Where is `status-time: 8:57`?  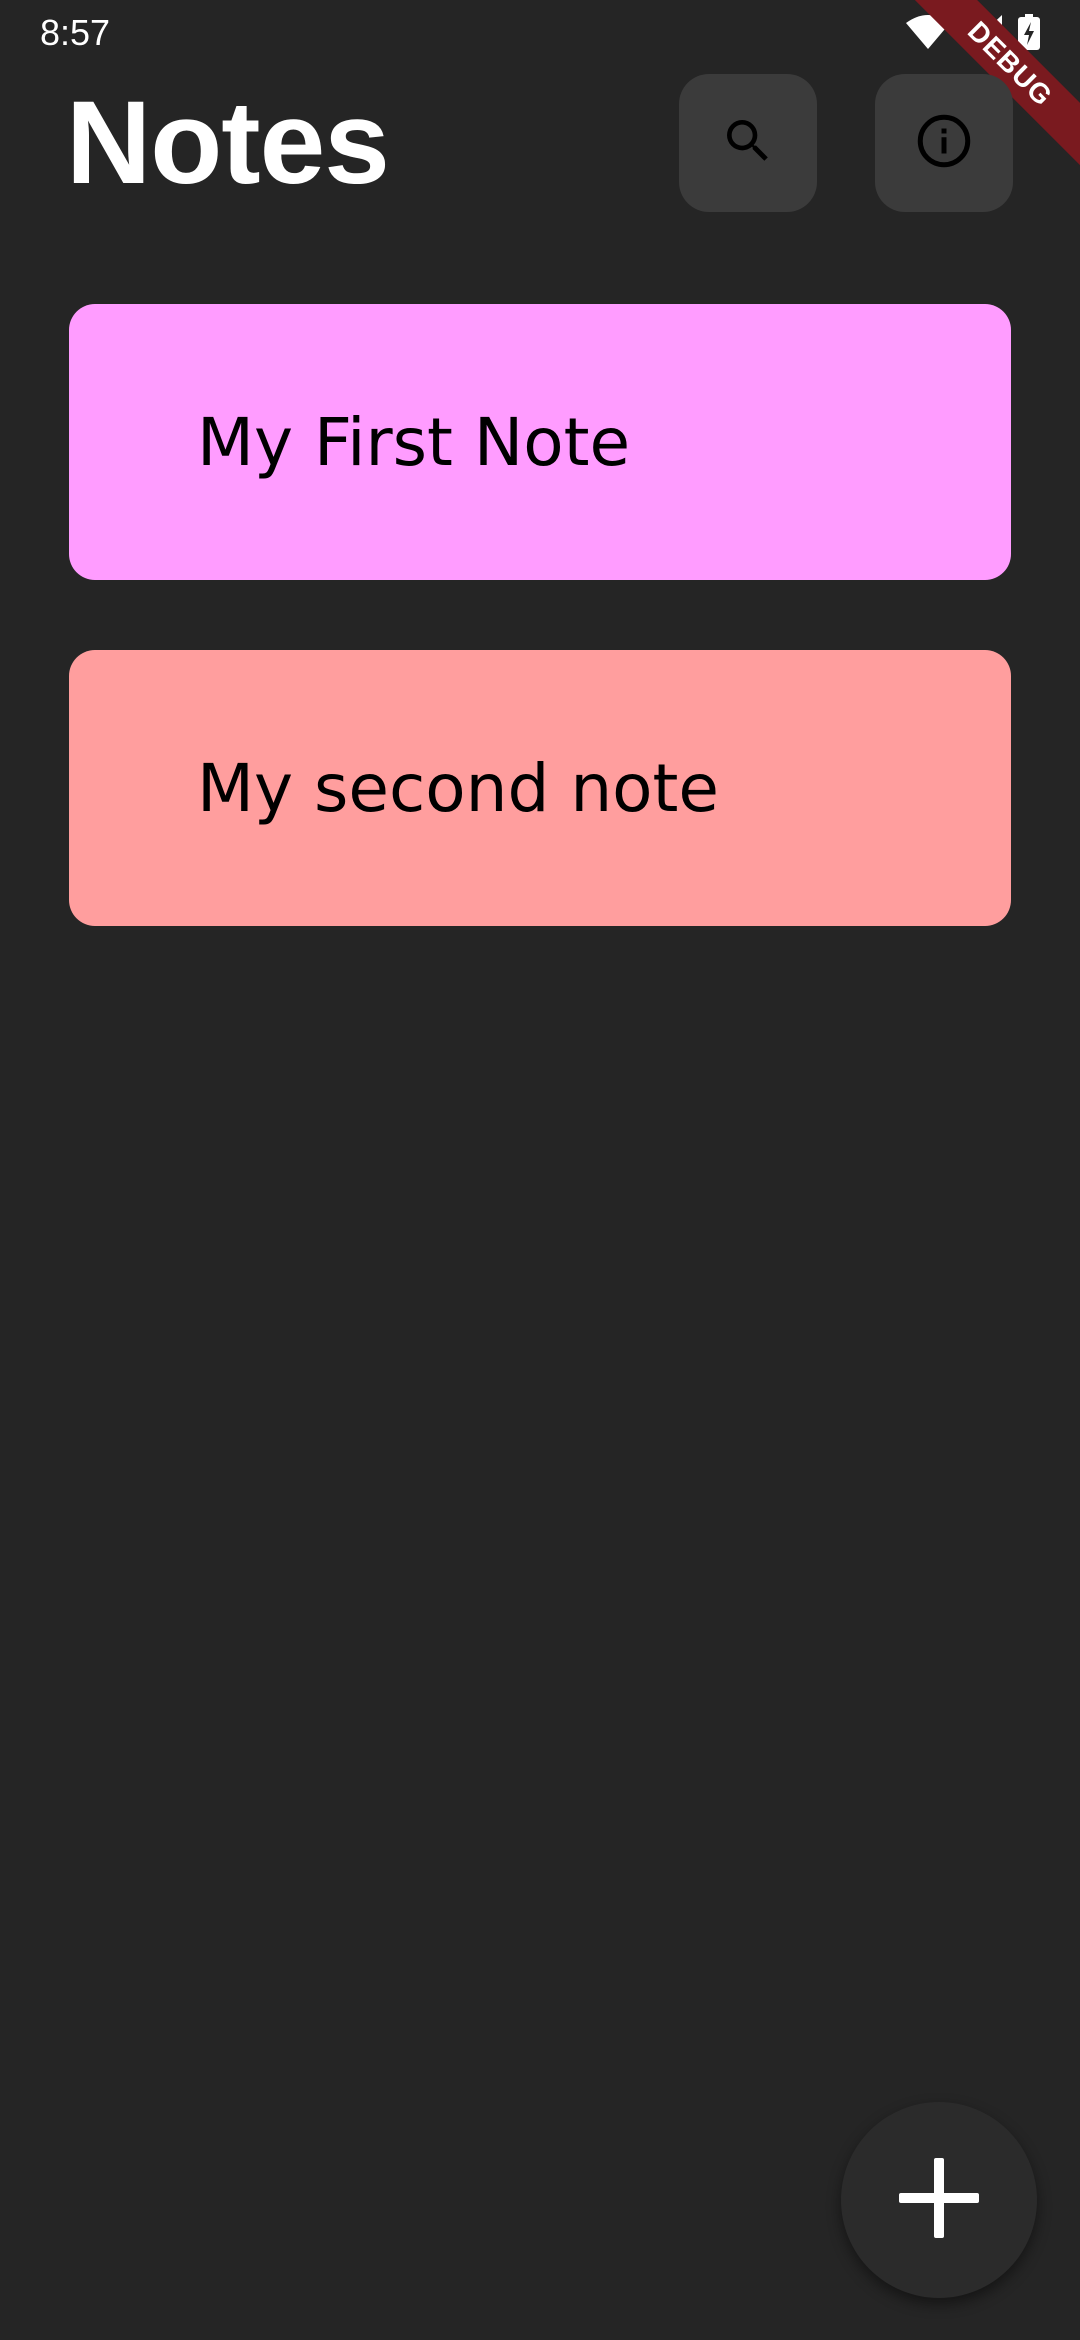
status-time: 8:57 is located at coordinates (75, 32).